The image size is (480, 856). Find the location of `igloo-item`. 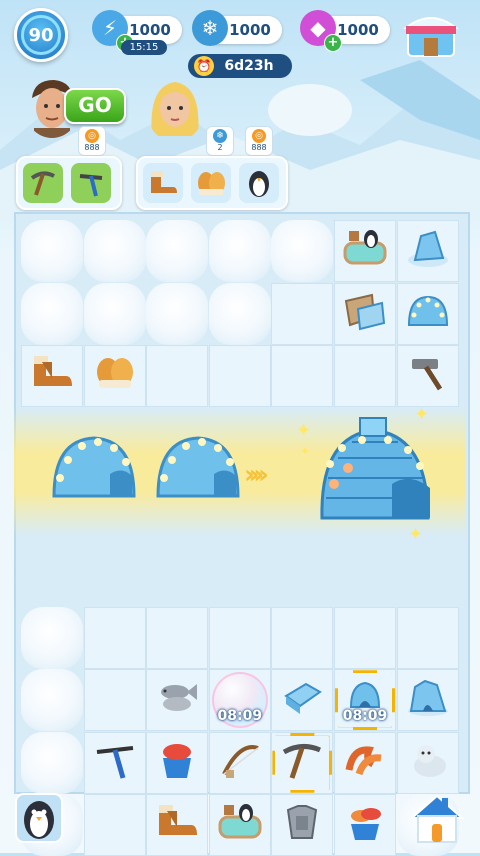

igloo-item is located at coordinates (427, 313).